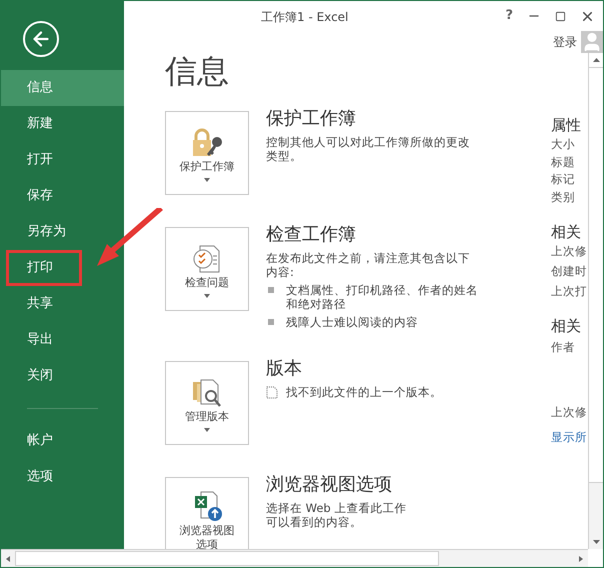 The width and height of the screenshot is (604, 568). I want to click on date-label: 上次修, so click(569, 251).